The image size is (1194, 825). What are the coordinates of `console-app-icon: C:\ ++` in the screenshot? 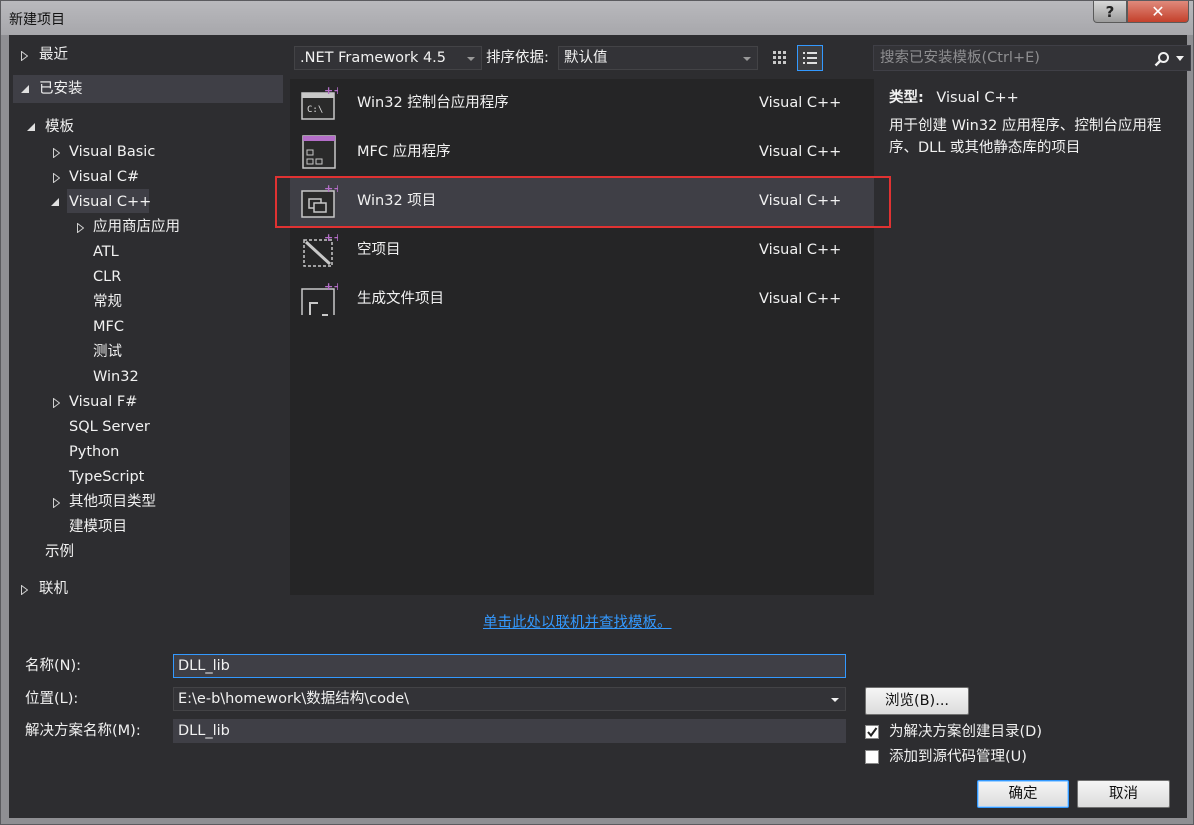 It's located at (319, 102).